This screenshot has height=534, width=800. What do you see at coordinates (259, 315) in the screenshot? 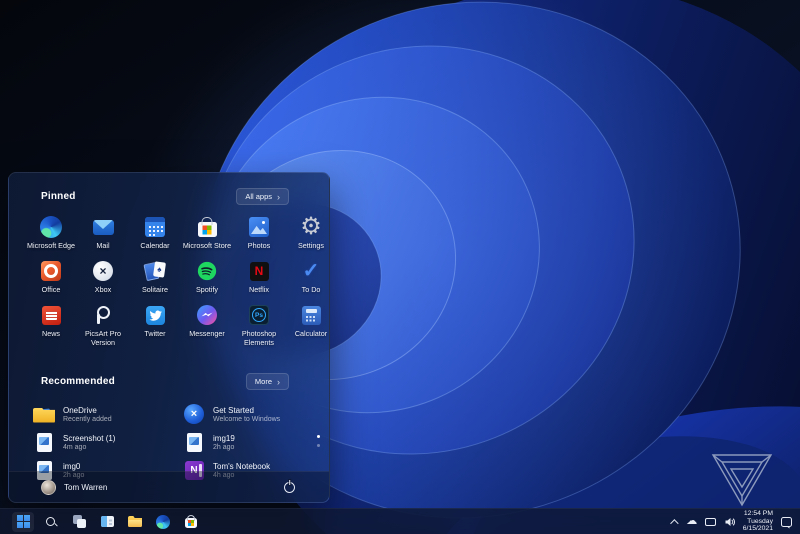
I see `photoshop-icon` at bounding box center [259, 315].